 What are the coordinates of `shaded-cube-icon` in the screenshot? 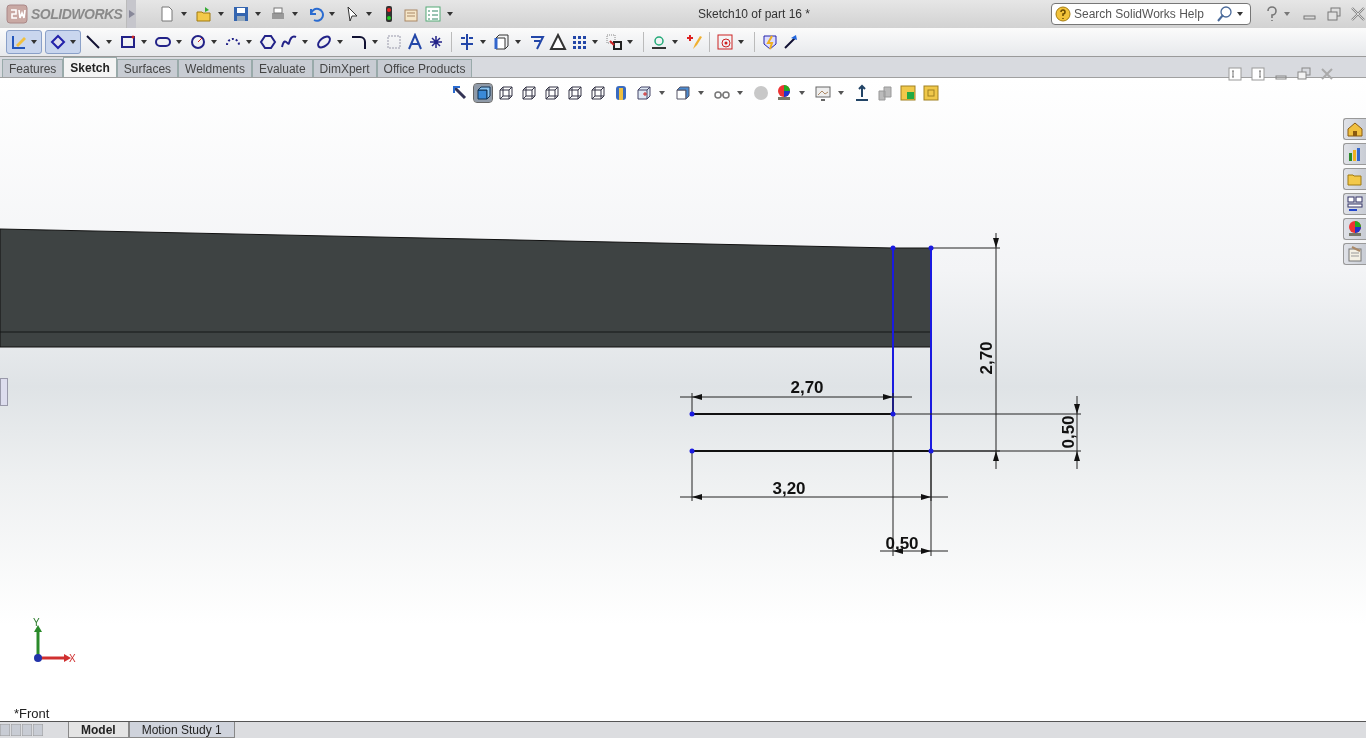 It's located at (483, 93).